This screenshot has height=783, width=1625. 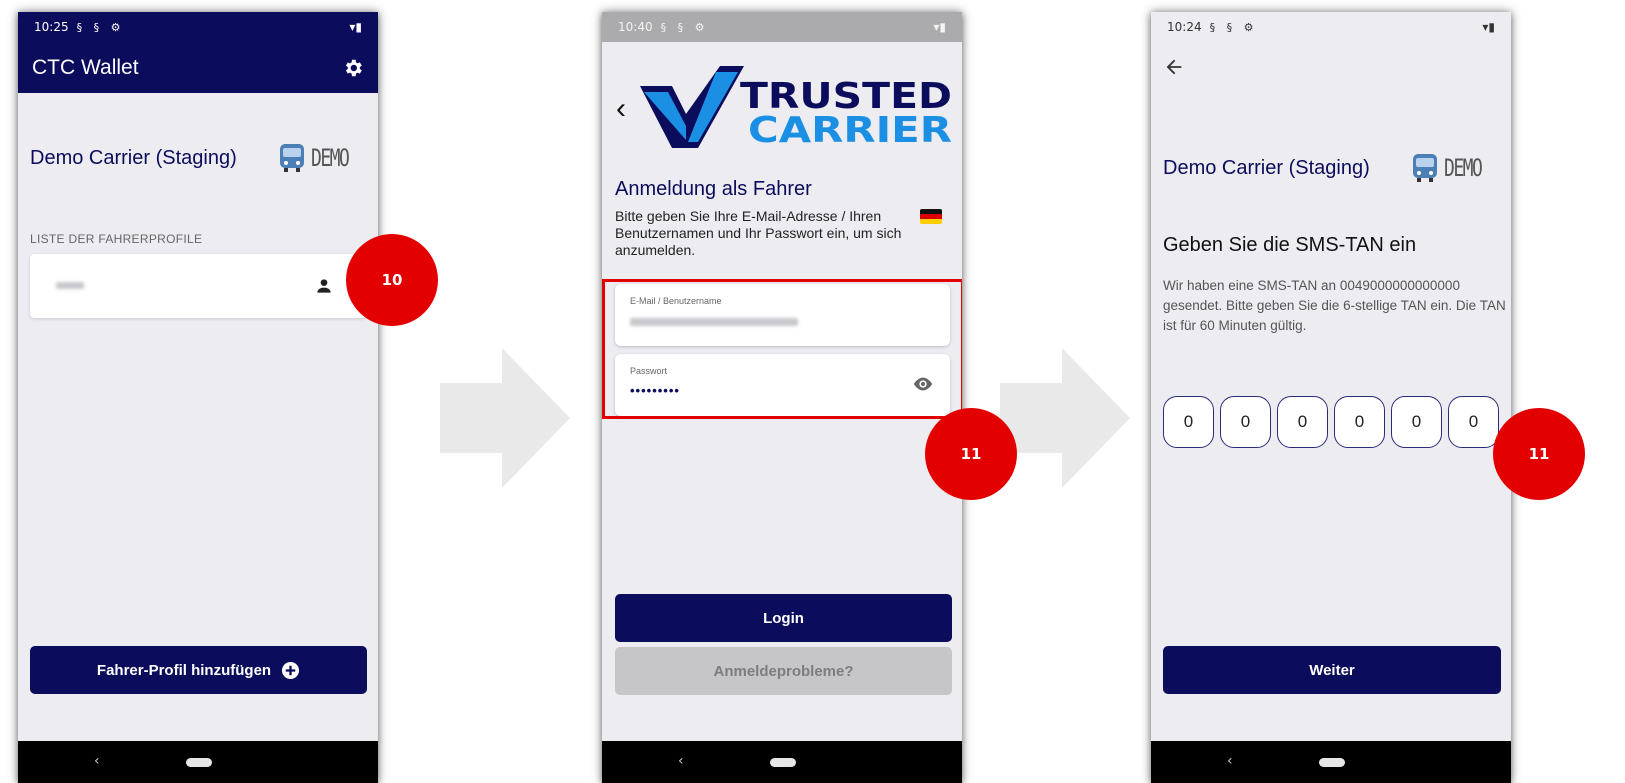 I want to click on app-bar: CTC Wallet, so click(x=198, y=67).